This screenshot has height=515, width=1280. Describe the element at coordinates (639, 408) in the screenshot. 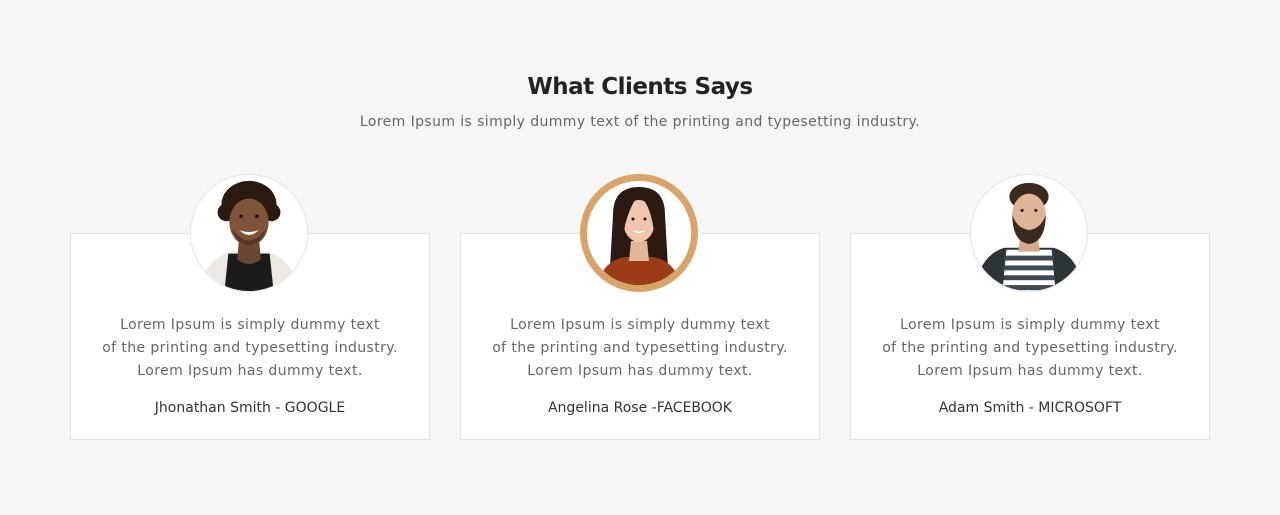

I see `testimonial-author: Angelina Rose -FACEBOOK` at that location.